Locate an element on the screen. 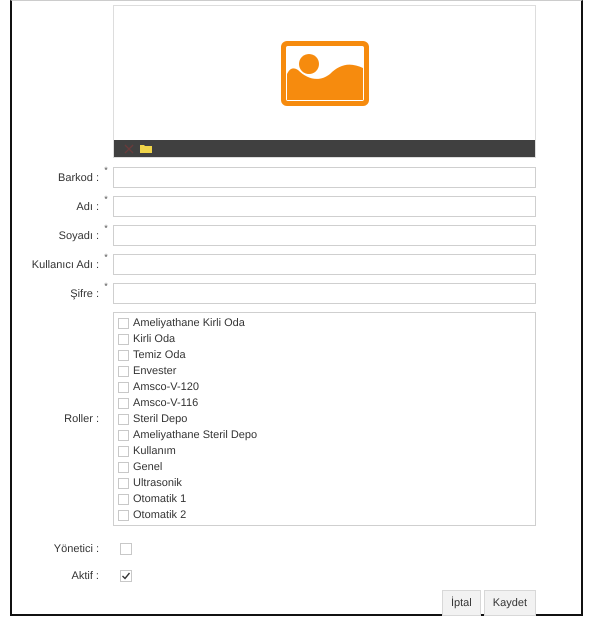  role-option: Kullanım is located at coordinates (324, 451).